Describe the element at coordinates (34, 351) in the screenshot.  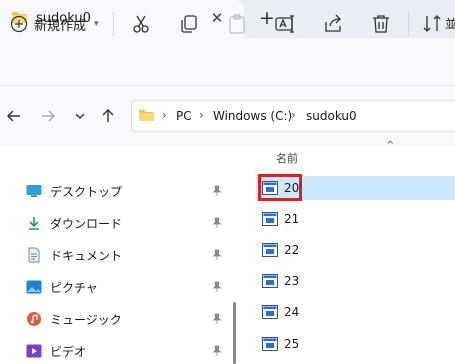
I see `video-icon` at that location.